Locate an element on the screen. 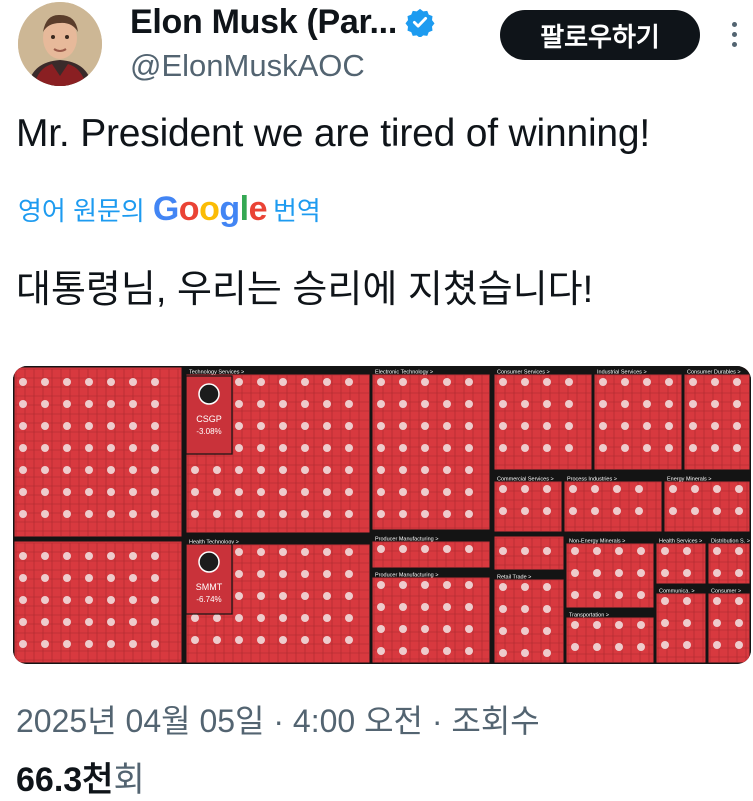  translate-suffix: 번역 is located at coordinates (297, 211).